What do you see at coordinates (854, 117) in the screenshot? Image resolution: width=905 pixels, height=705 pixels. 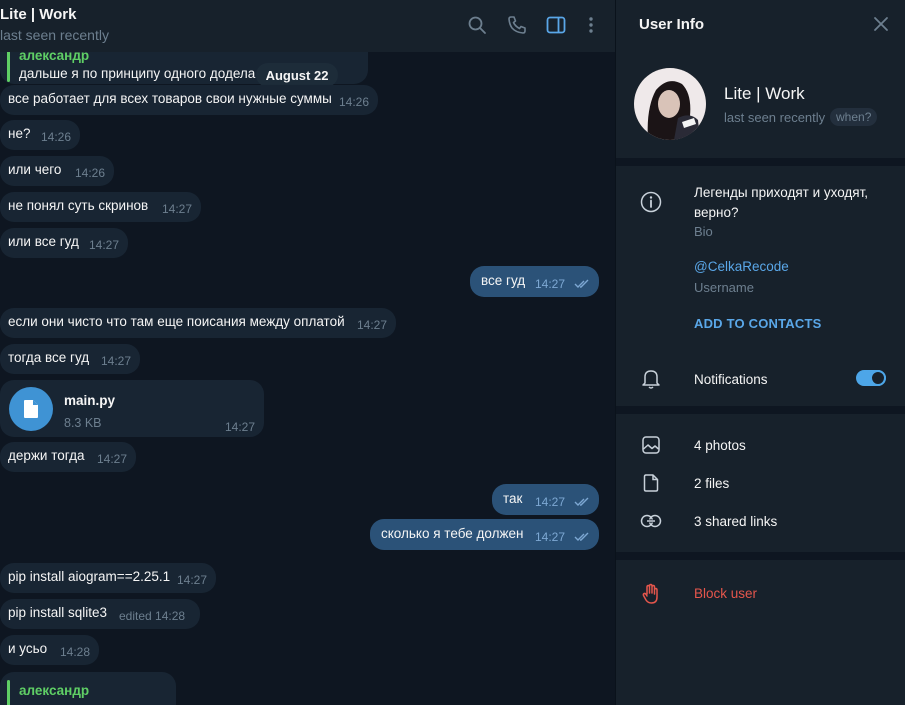 I see `when-button: when?` at bounding box center [854, 117].